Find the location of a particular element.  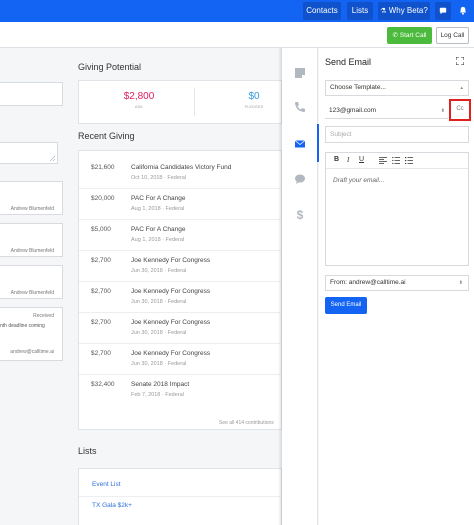

recent-giving-title: Recent Giving is located at coordinates (106, 136).